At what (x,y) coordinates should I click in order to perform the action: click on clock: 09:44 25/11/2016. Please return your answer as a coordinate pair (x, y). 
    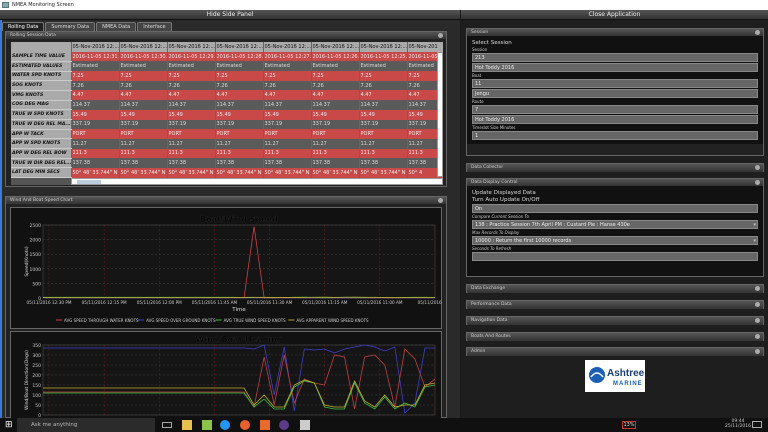
    Looking at the image, I should click on (738, 424).